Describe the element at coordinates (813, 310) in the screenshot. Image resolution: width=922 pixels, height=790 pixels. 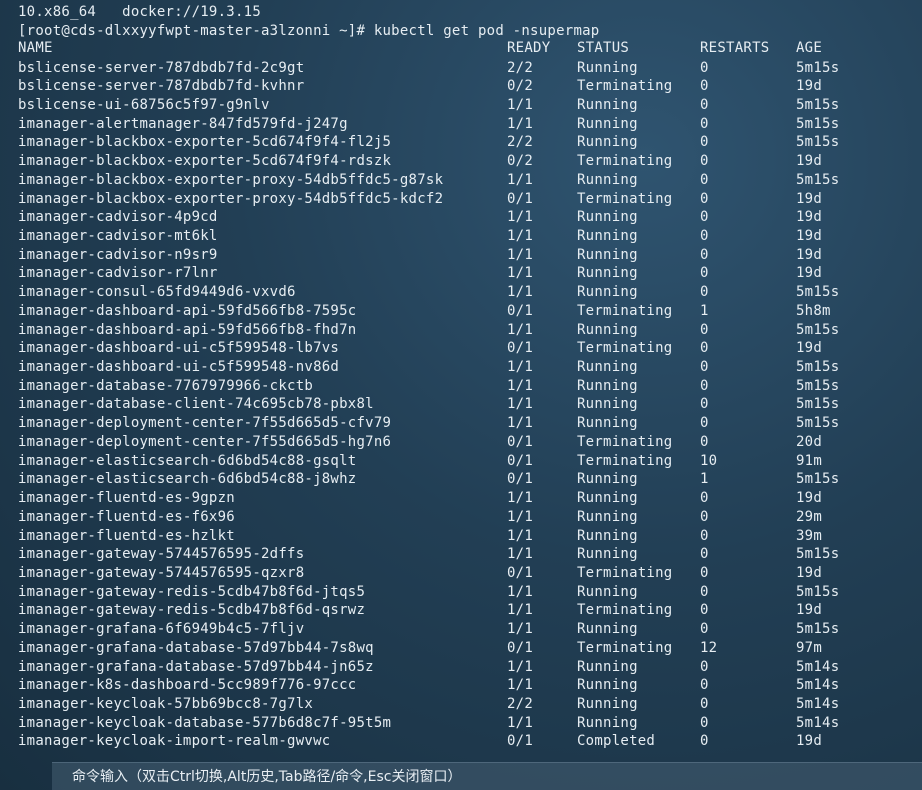
I see `pod-age: 5h8m` at that location.